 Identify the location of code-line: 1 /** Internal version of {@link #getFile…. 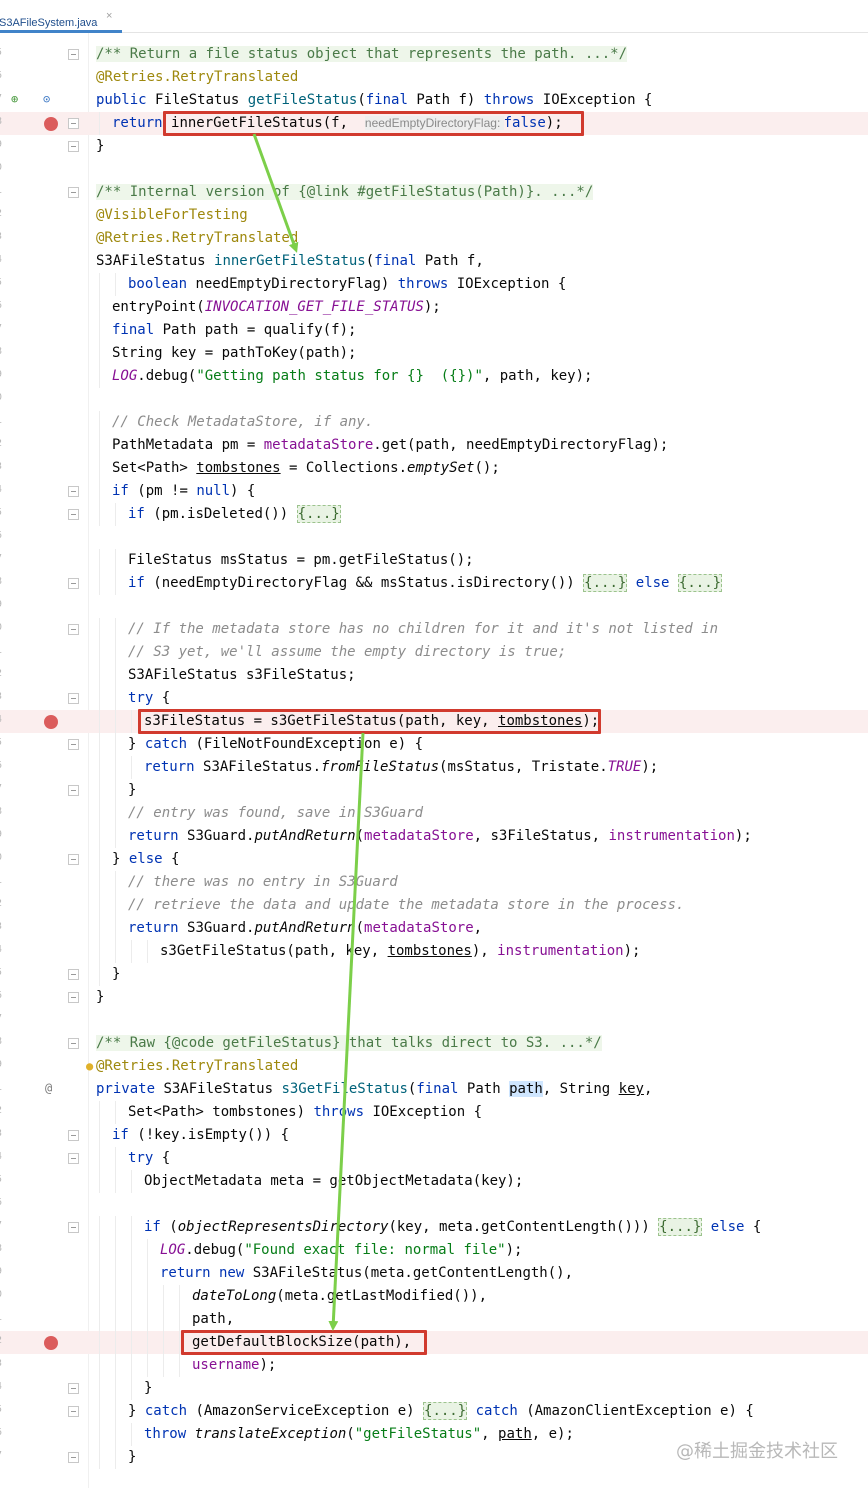
(434, 192).